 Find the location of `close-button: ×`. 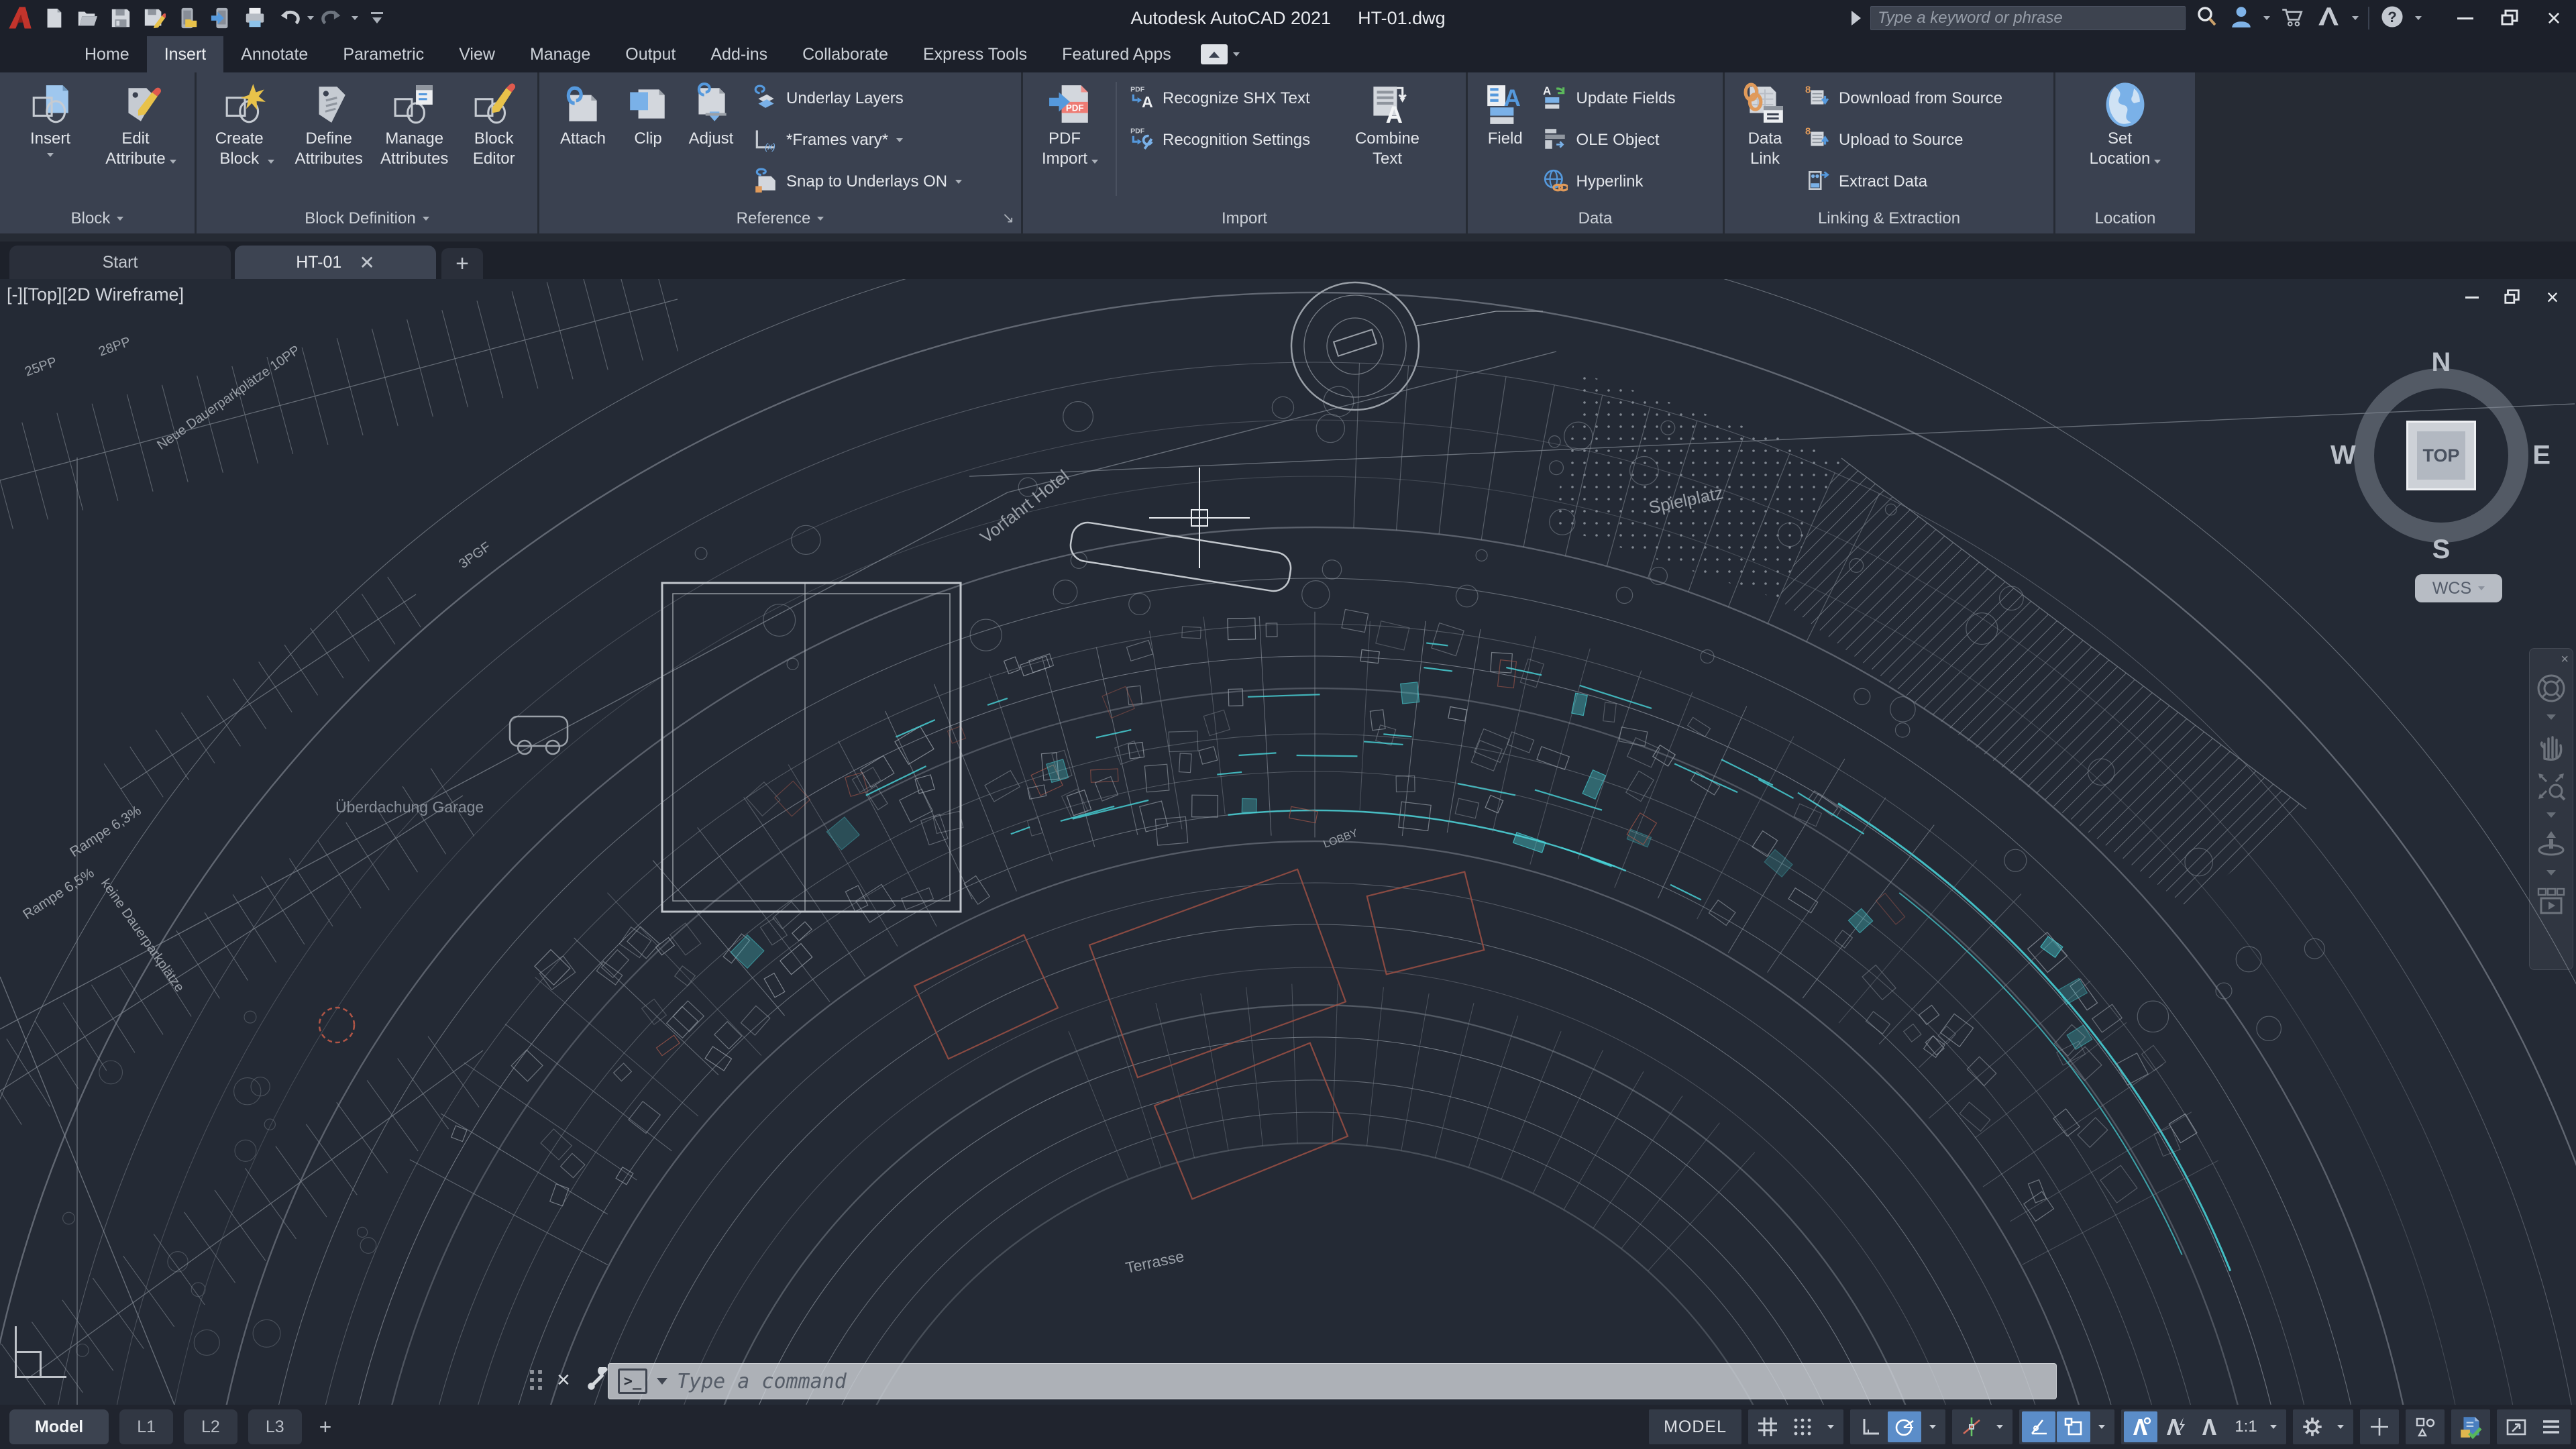

close-button: × is located at coordinates (2554, 18).